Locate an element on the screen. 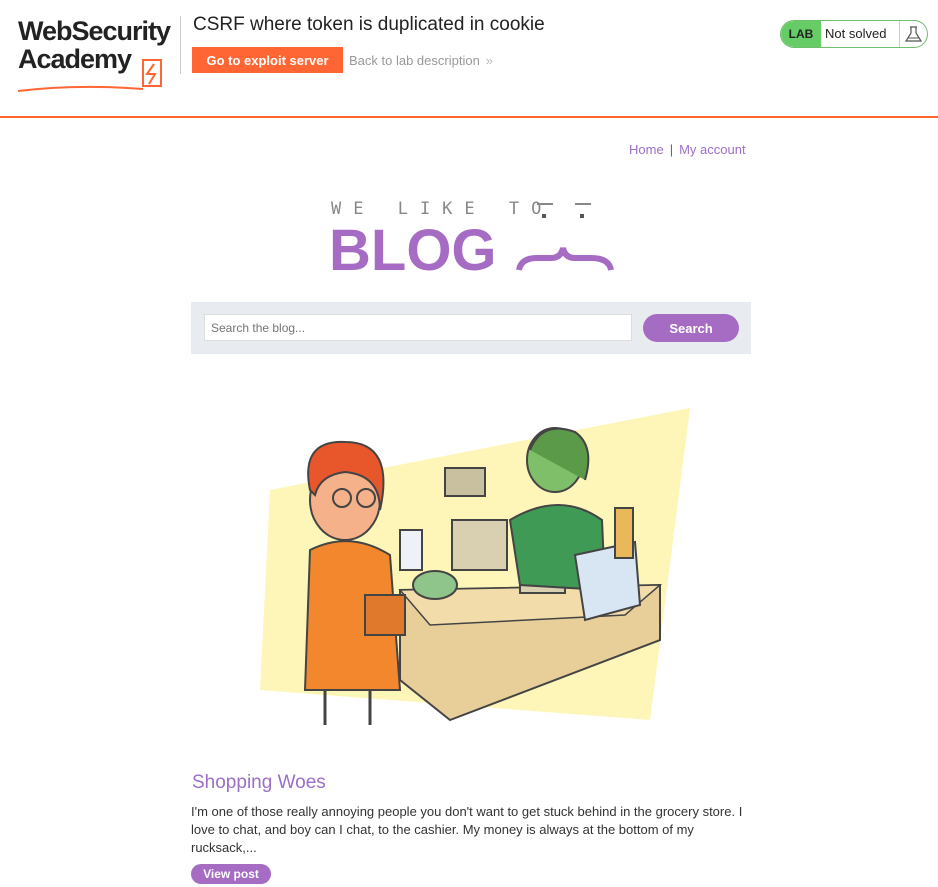 This screenshot has width=938, height=887. top-nav: Home | My account is located at coordinates (687, 149).